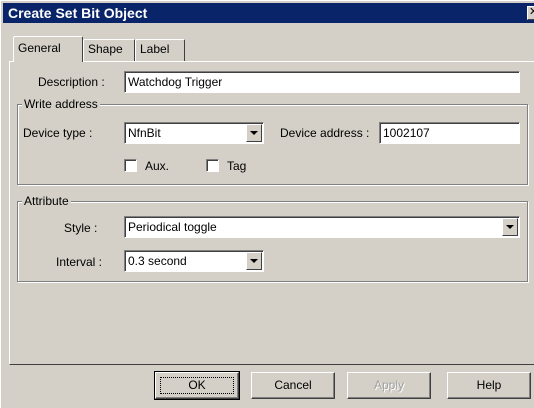  I want to click on device-address-value: 1002107, so click(406, 133).